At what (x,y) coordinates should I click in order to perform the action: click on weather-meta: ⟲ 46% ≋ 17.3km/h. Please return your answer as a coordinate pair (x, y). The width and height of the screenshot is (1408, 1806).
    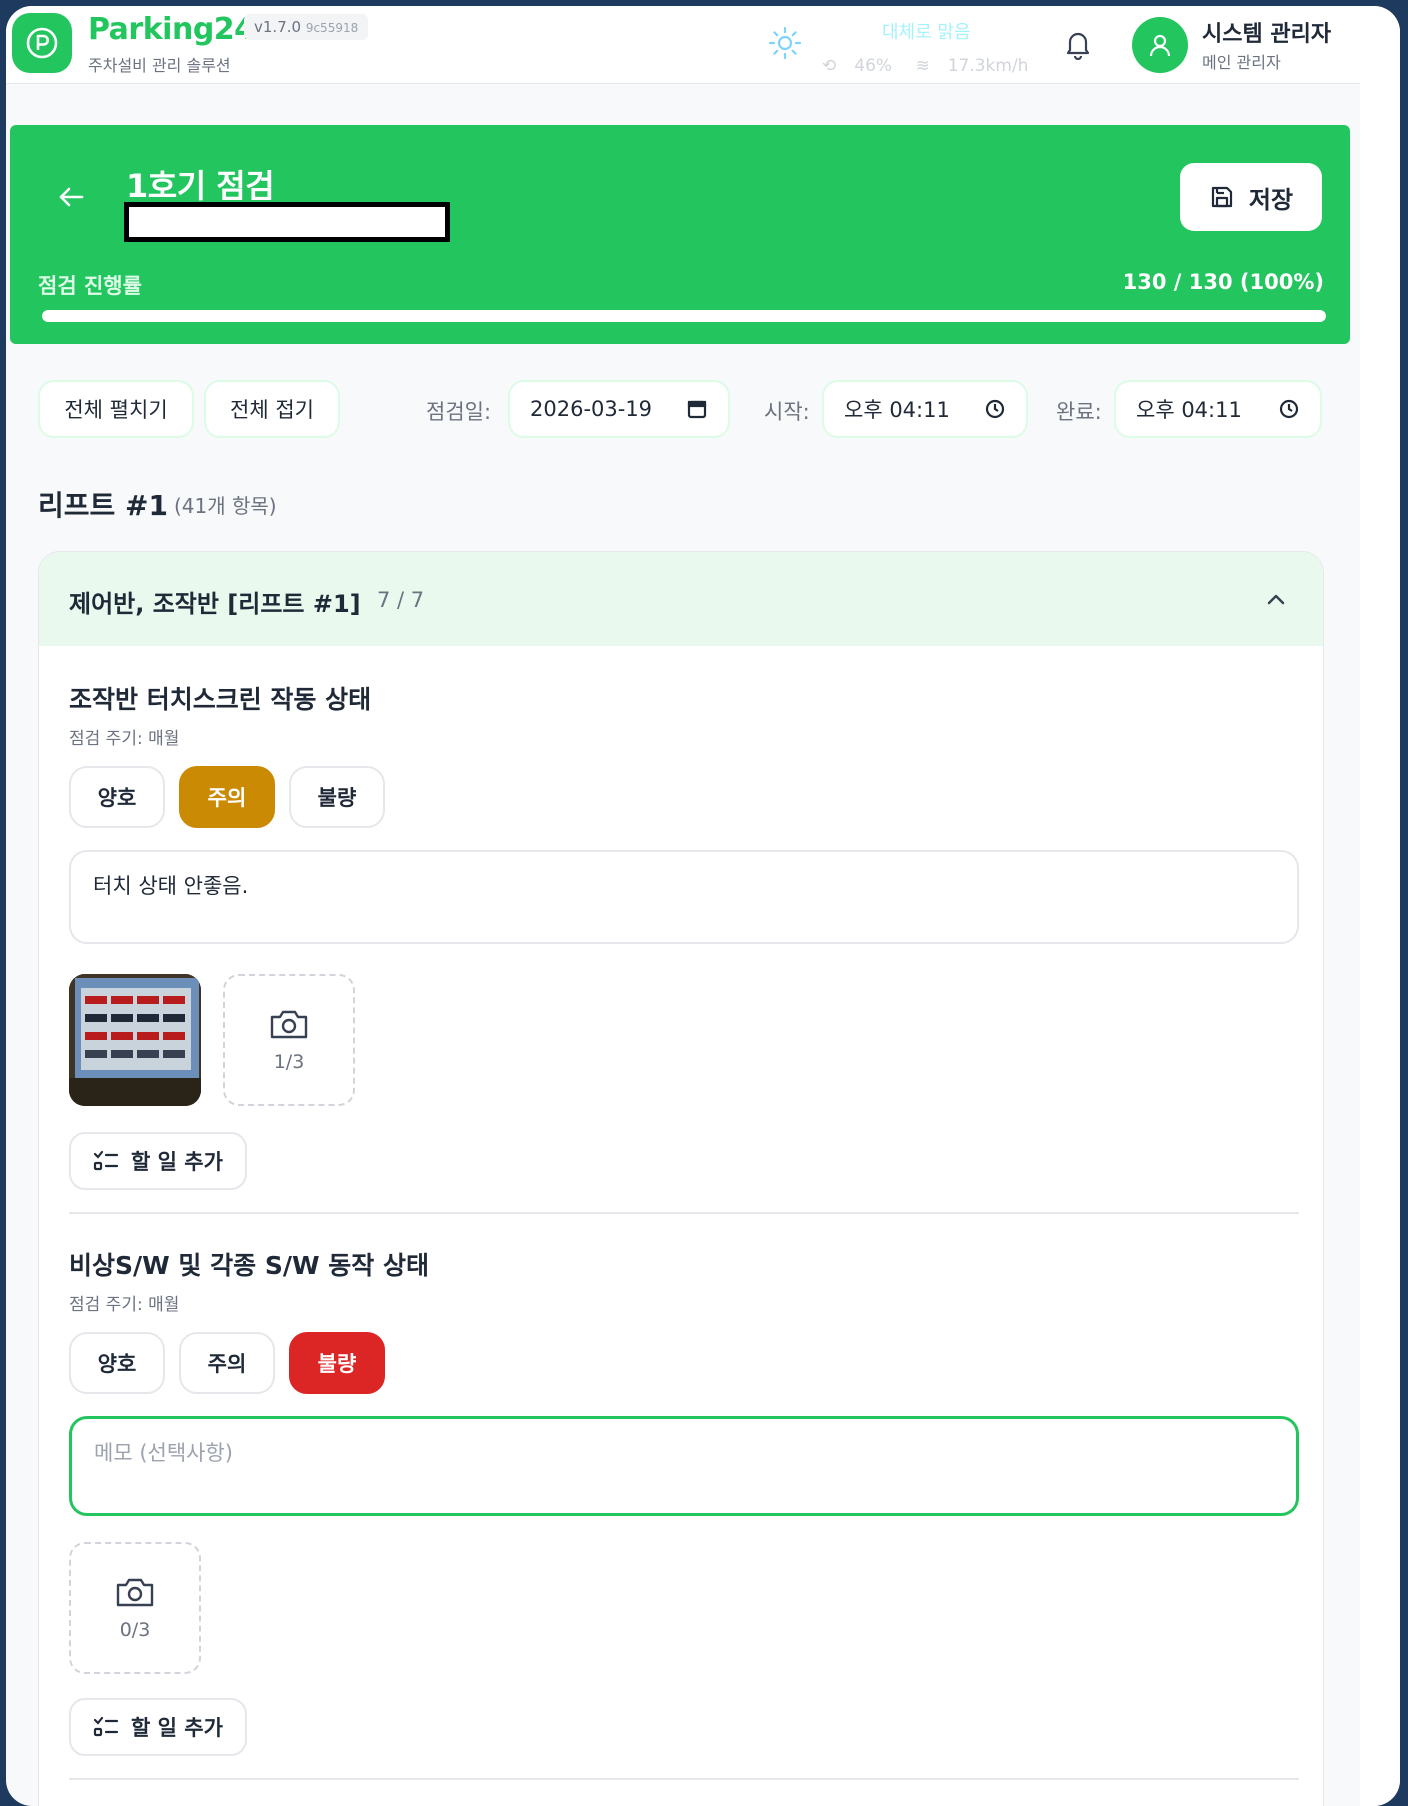
    Looking at the image, I should click on (934, 66).